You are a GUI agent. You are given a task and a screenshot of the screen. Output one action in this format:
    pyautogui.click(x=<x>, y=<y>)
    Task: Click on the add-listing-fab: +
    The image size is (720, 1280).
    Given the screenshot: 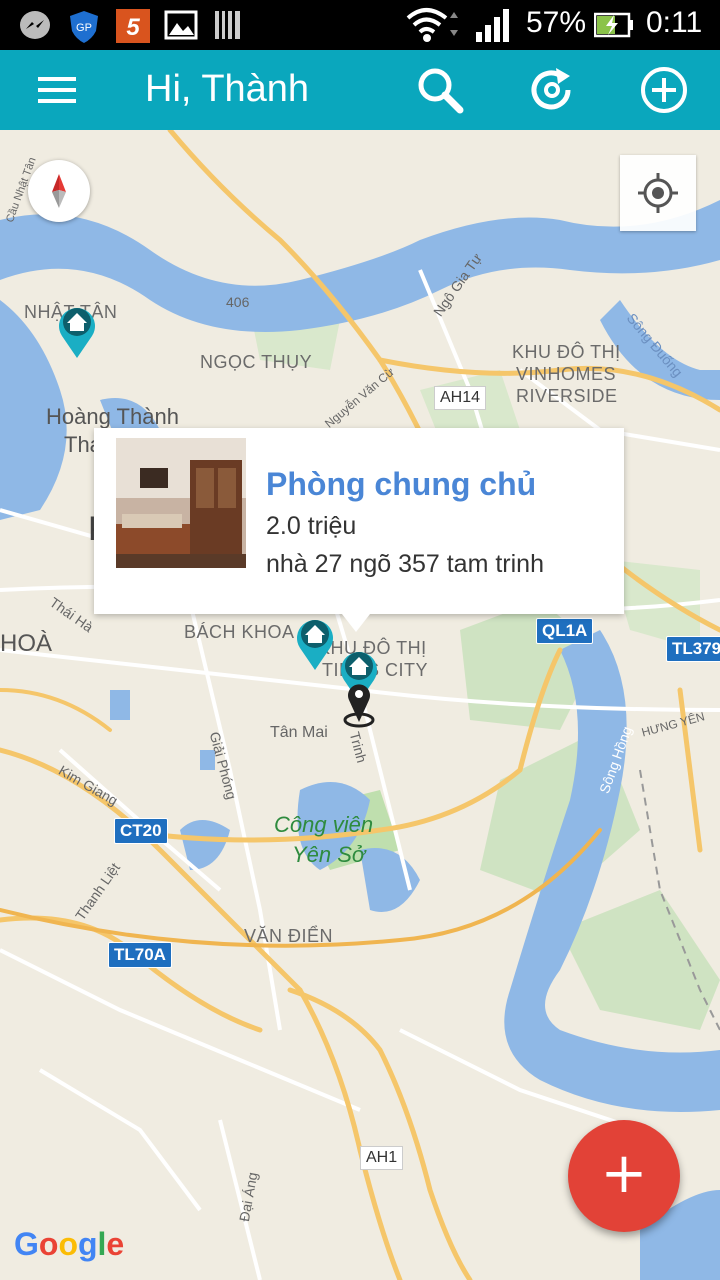 What is the action you would take?
    pyautogui.click(x=624, y=1176)
    